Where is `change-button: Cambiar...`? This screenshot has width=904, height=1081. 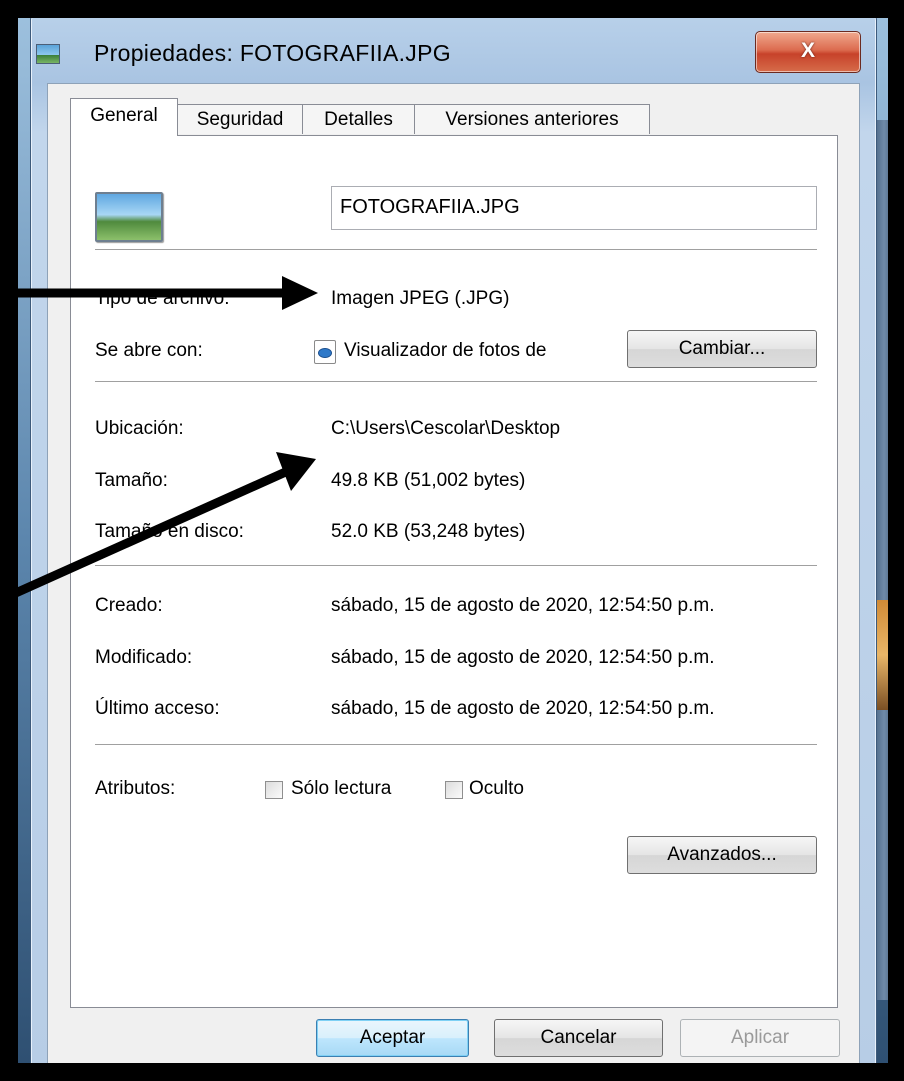
change-button: Cambiar... is located at coordinates (722, 349).